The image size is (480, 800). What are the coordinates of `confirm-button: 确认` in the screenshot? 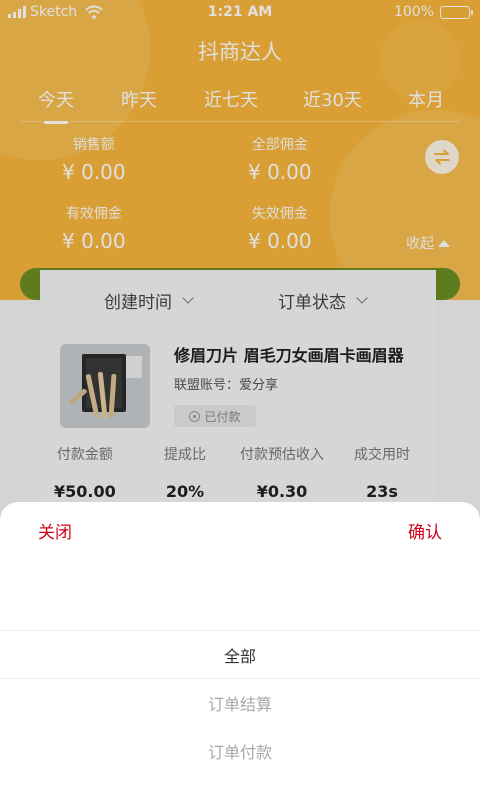 It's located at (425, 530).